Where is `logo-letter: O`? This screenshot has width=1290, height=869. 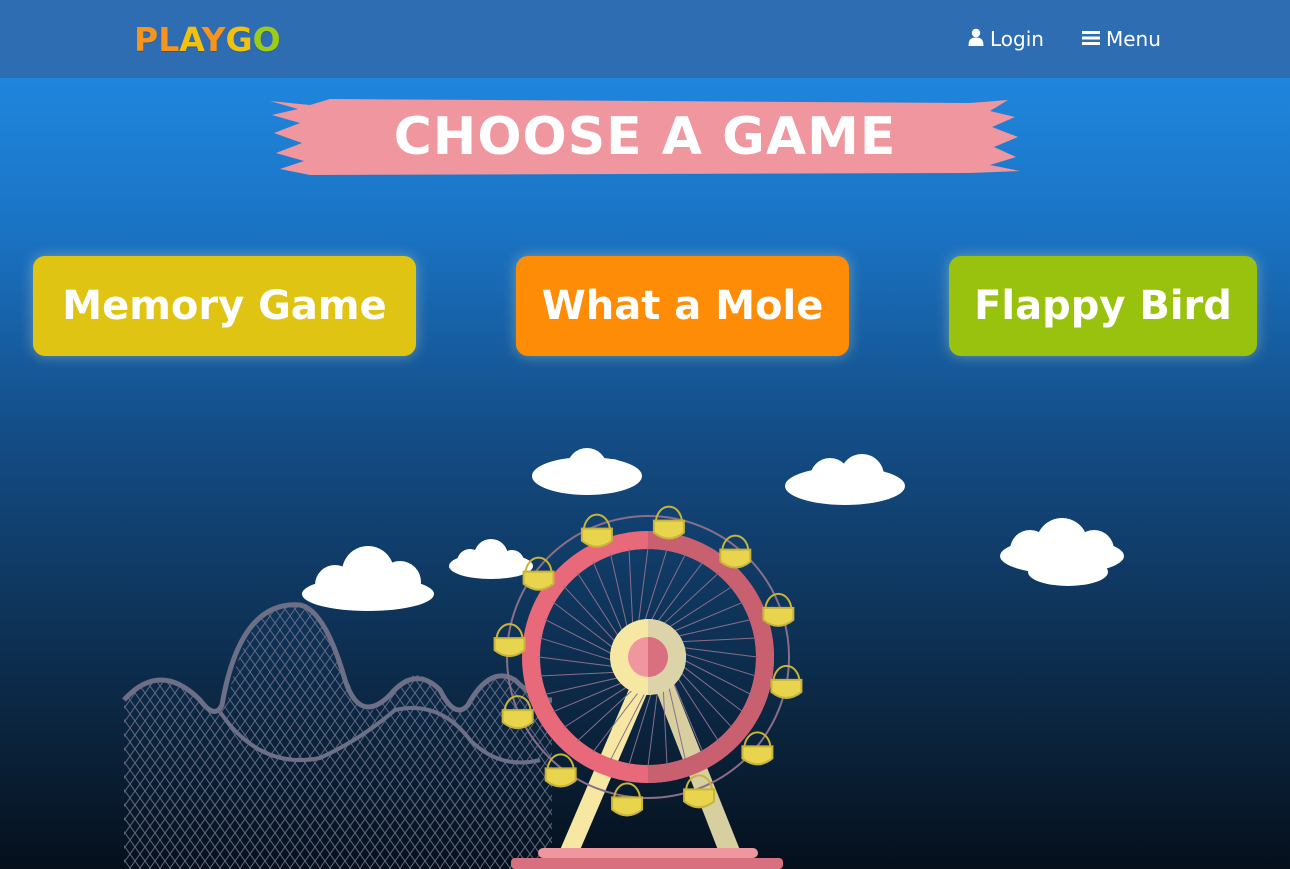 logo-letter: O is located at coordinates (266, 39).